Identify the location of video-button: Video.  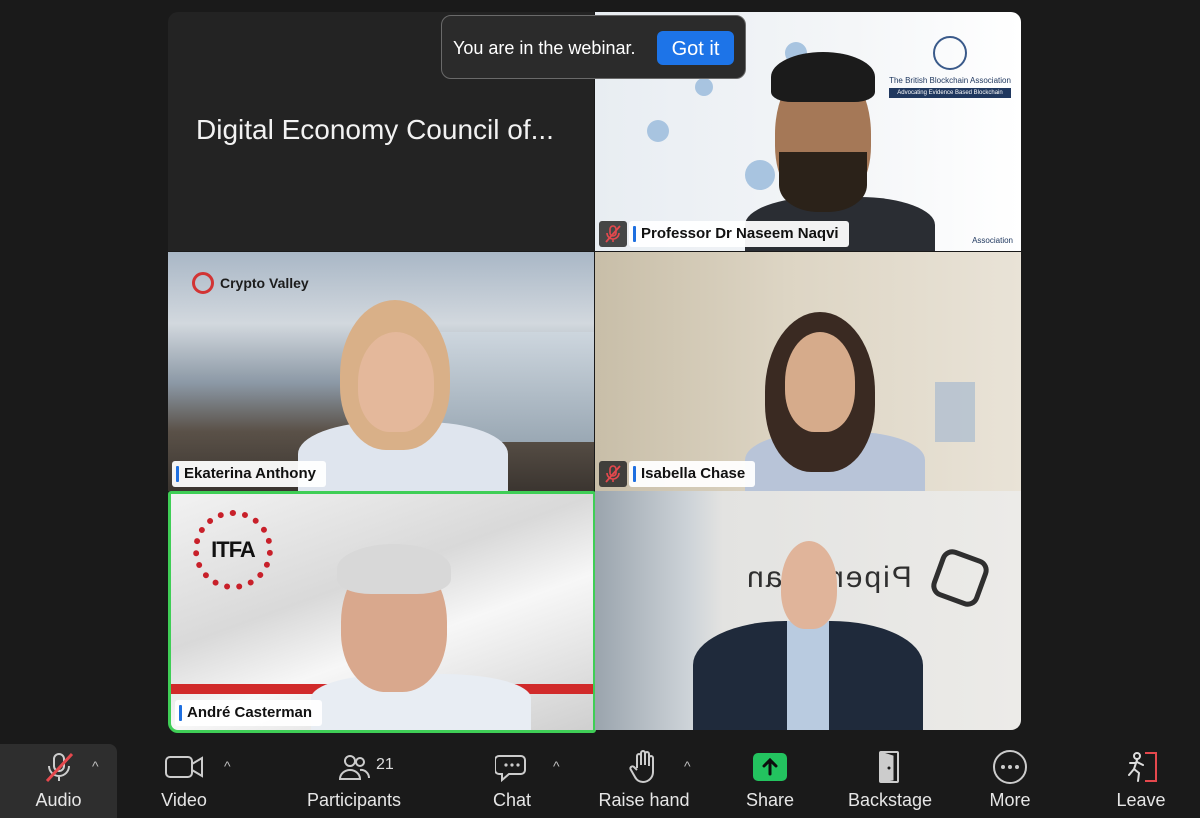
(184, 781).